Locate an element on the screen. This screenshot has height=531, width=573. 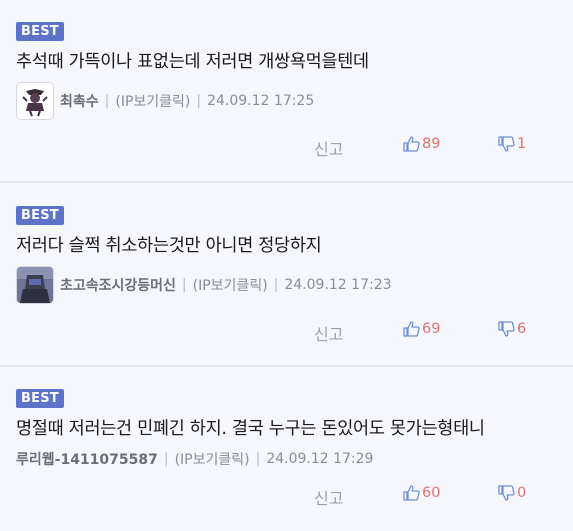
dislike-count: 1 is located at coordinates (522, 144).